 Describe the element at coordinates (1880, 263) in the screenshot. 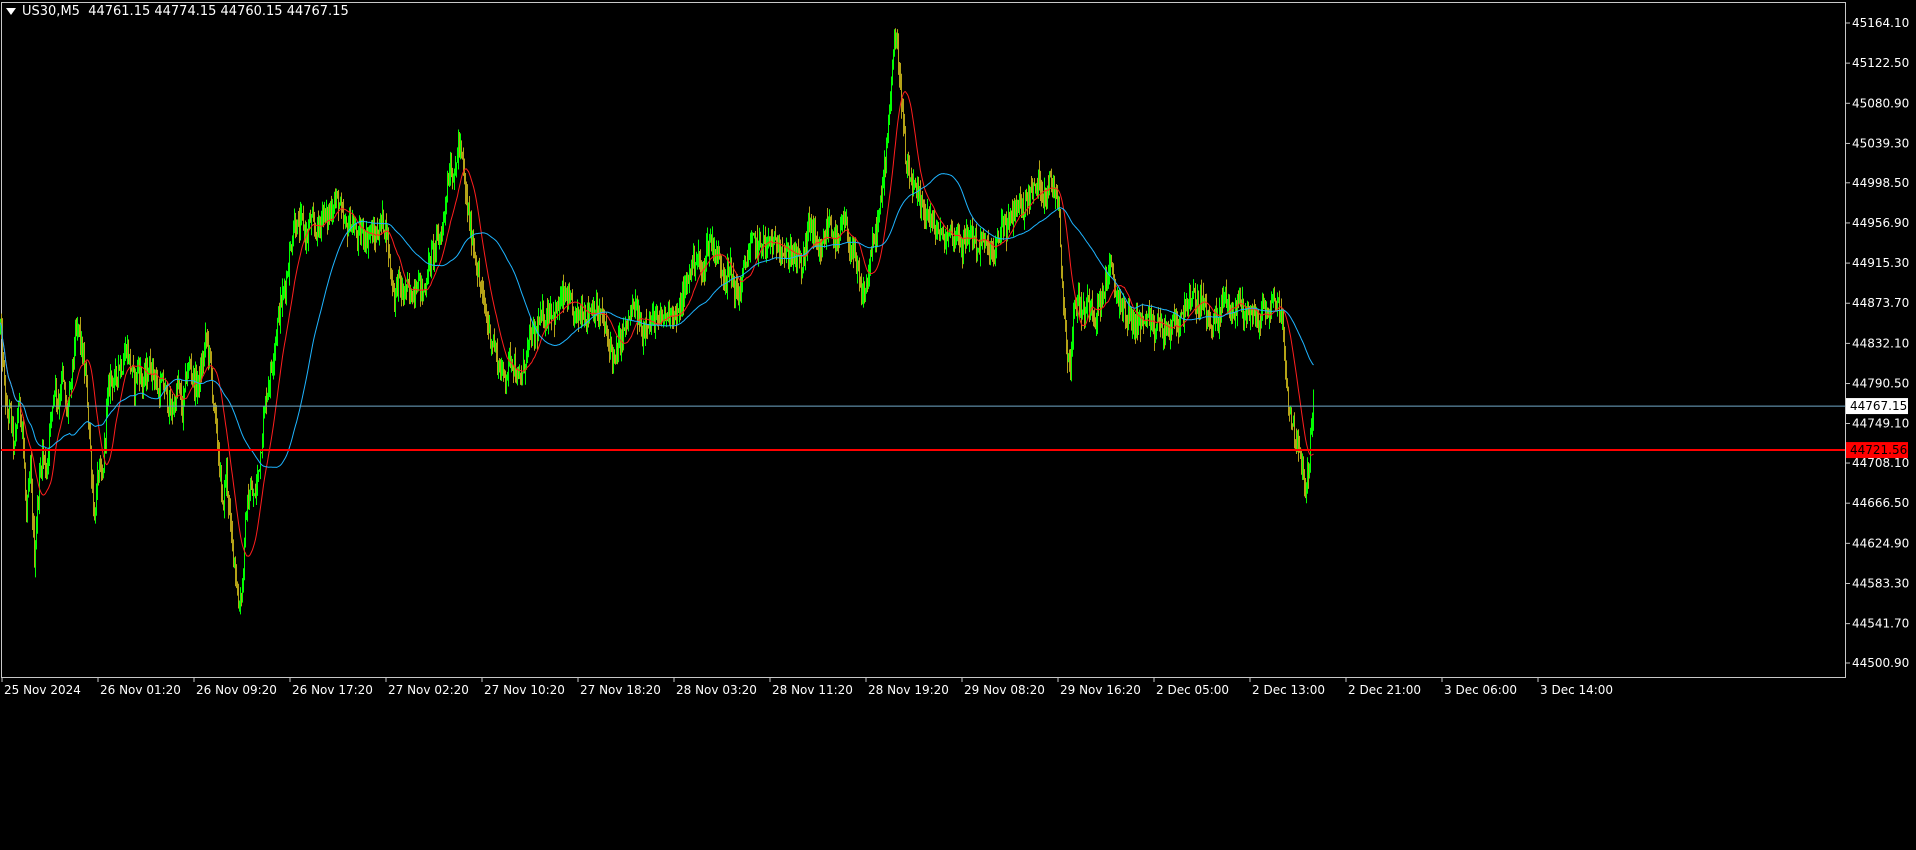

I see `y-tick-label: 44915.30` at that location.